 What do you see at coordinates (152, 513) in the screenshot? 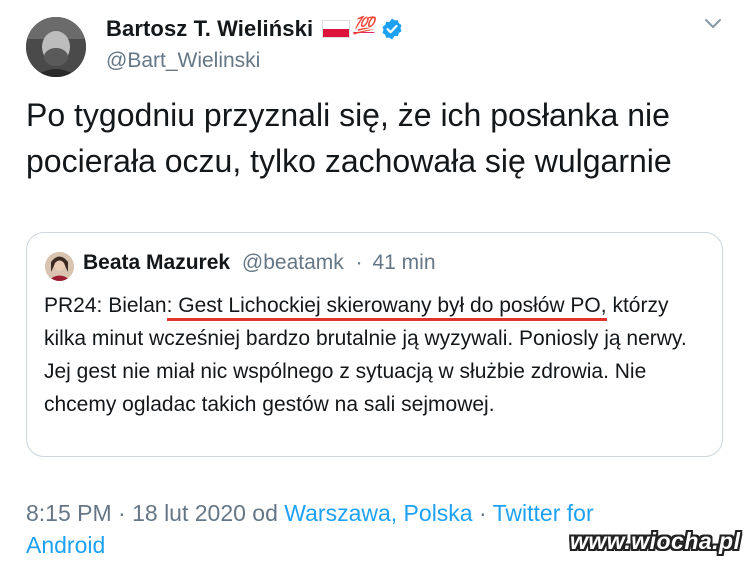
I see `tweet-timestamp: 8:15 PM · 18 lut 2020 od` at bounding box center [152, 513].